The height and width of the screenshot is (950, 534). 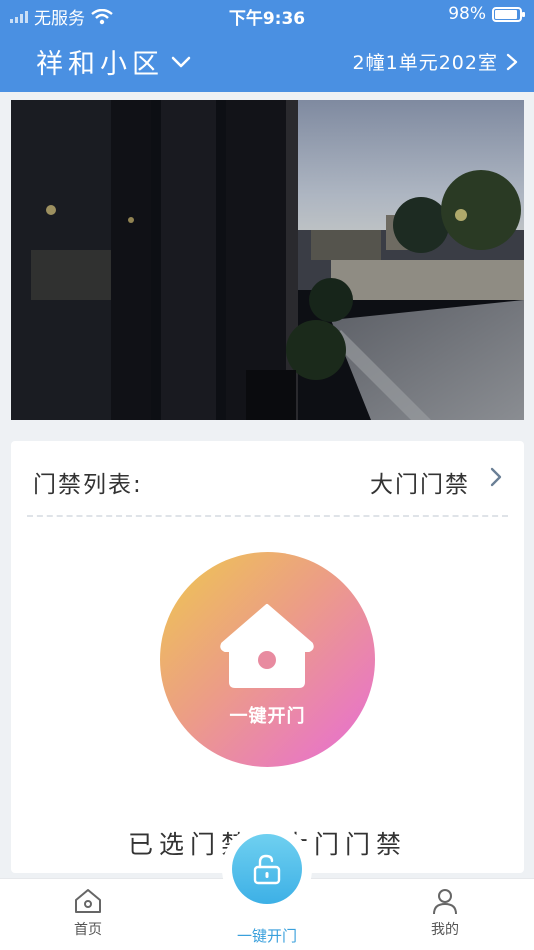 I want to click on battery-percent: 98%, so click(x=467, y=14).